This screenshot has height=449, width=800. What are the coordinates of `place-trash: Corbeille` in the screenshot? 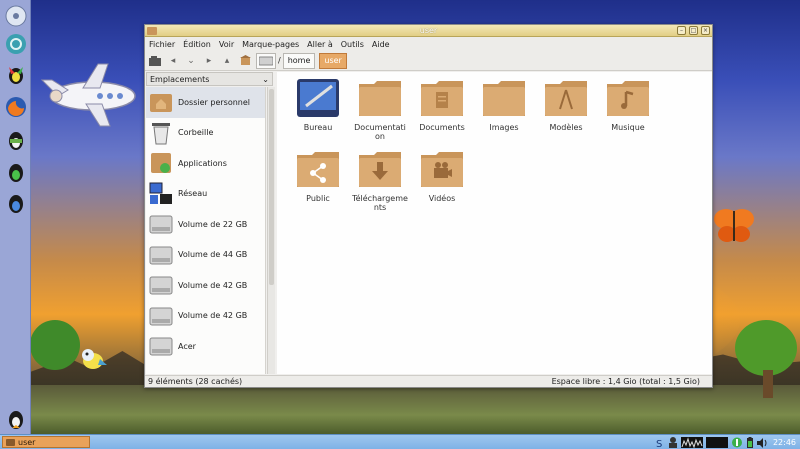 It's located at (205, 133).